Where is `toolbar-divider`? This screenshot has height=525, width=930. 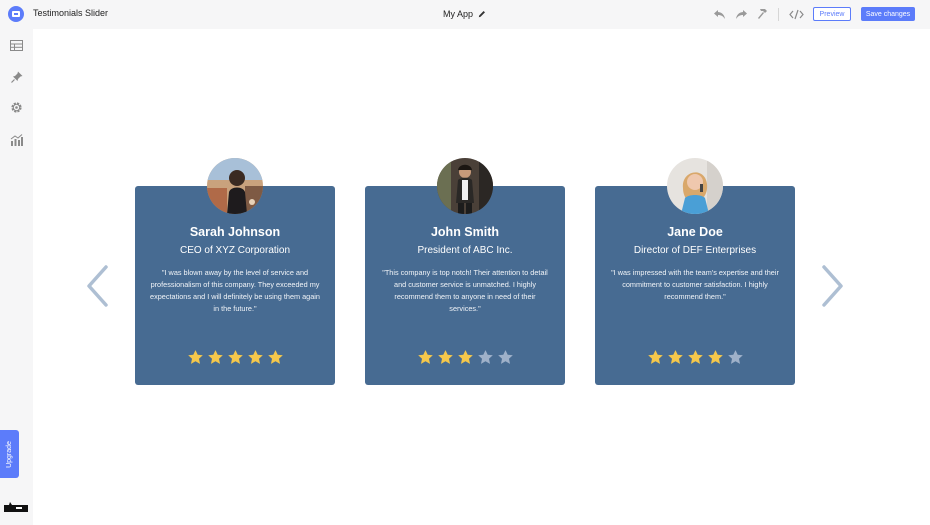
toolbar-divider is located at coordinates (778, 14).